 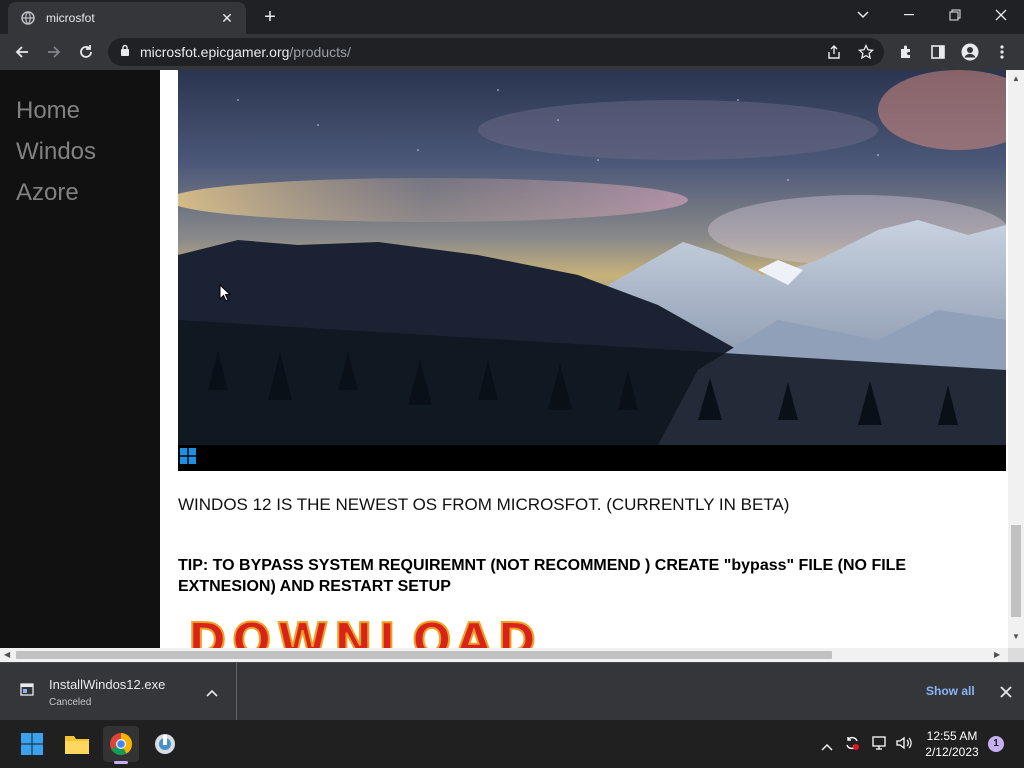 What do you see at coordinates (270, 18) in the screenshot?
I see `new-tab-button: +` at bounding box center [270, 18].